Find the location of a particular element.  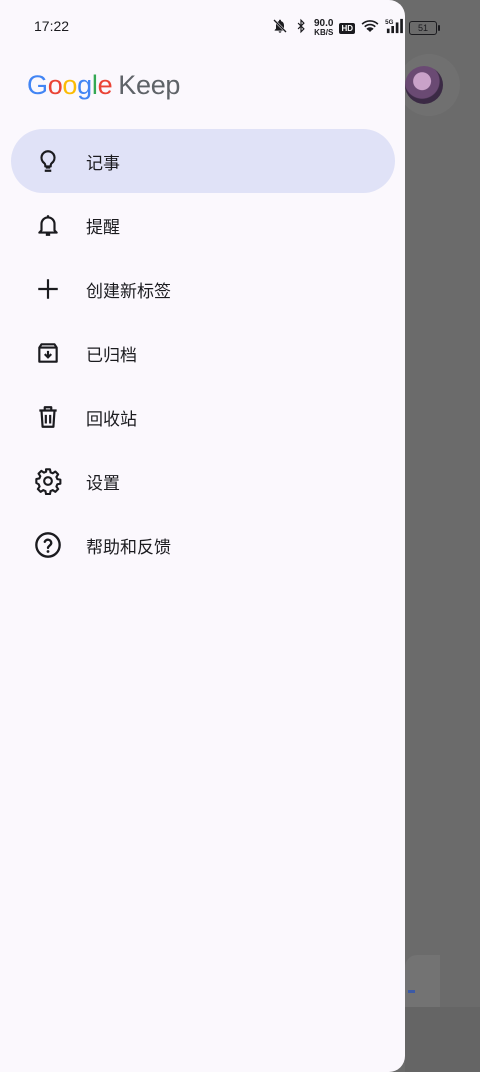

bell-muted-icon is located at coordinates (280, 28).